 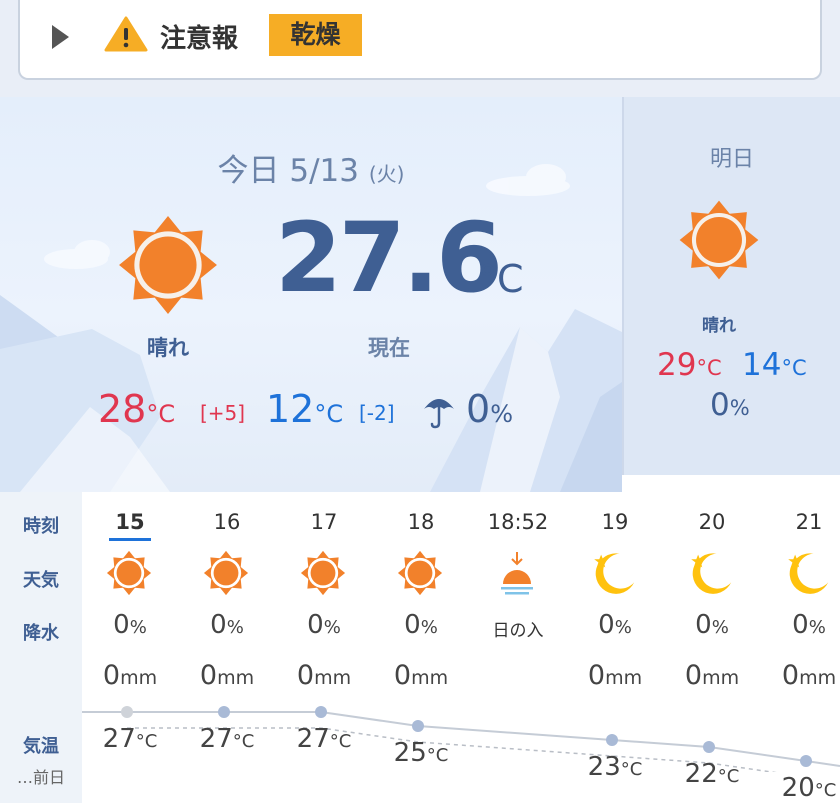 I want to click on tomorrow-condition: 晴れ, so click(x=719, y=326).